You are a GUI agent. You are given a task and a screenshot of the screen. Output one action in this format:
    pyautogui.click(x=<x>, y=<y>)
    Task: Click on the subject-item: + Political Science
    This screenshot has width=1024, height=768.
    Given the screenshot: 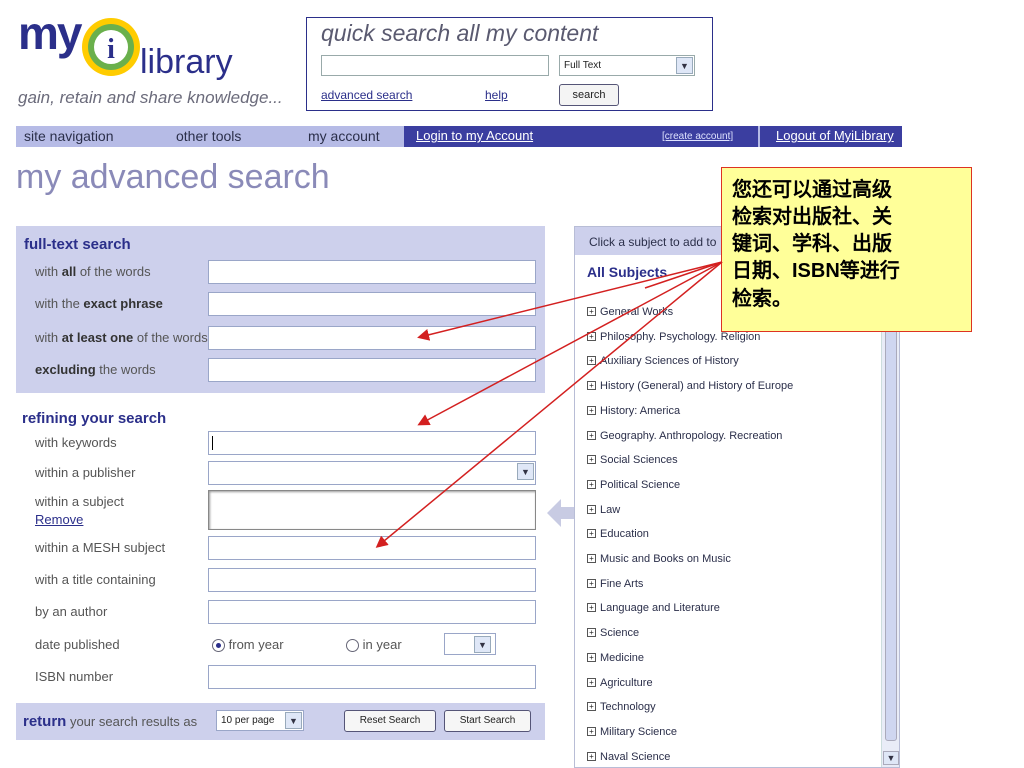 What is the action you would take?
    pyautogui.click(x=633, y=485)
    